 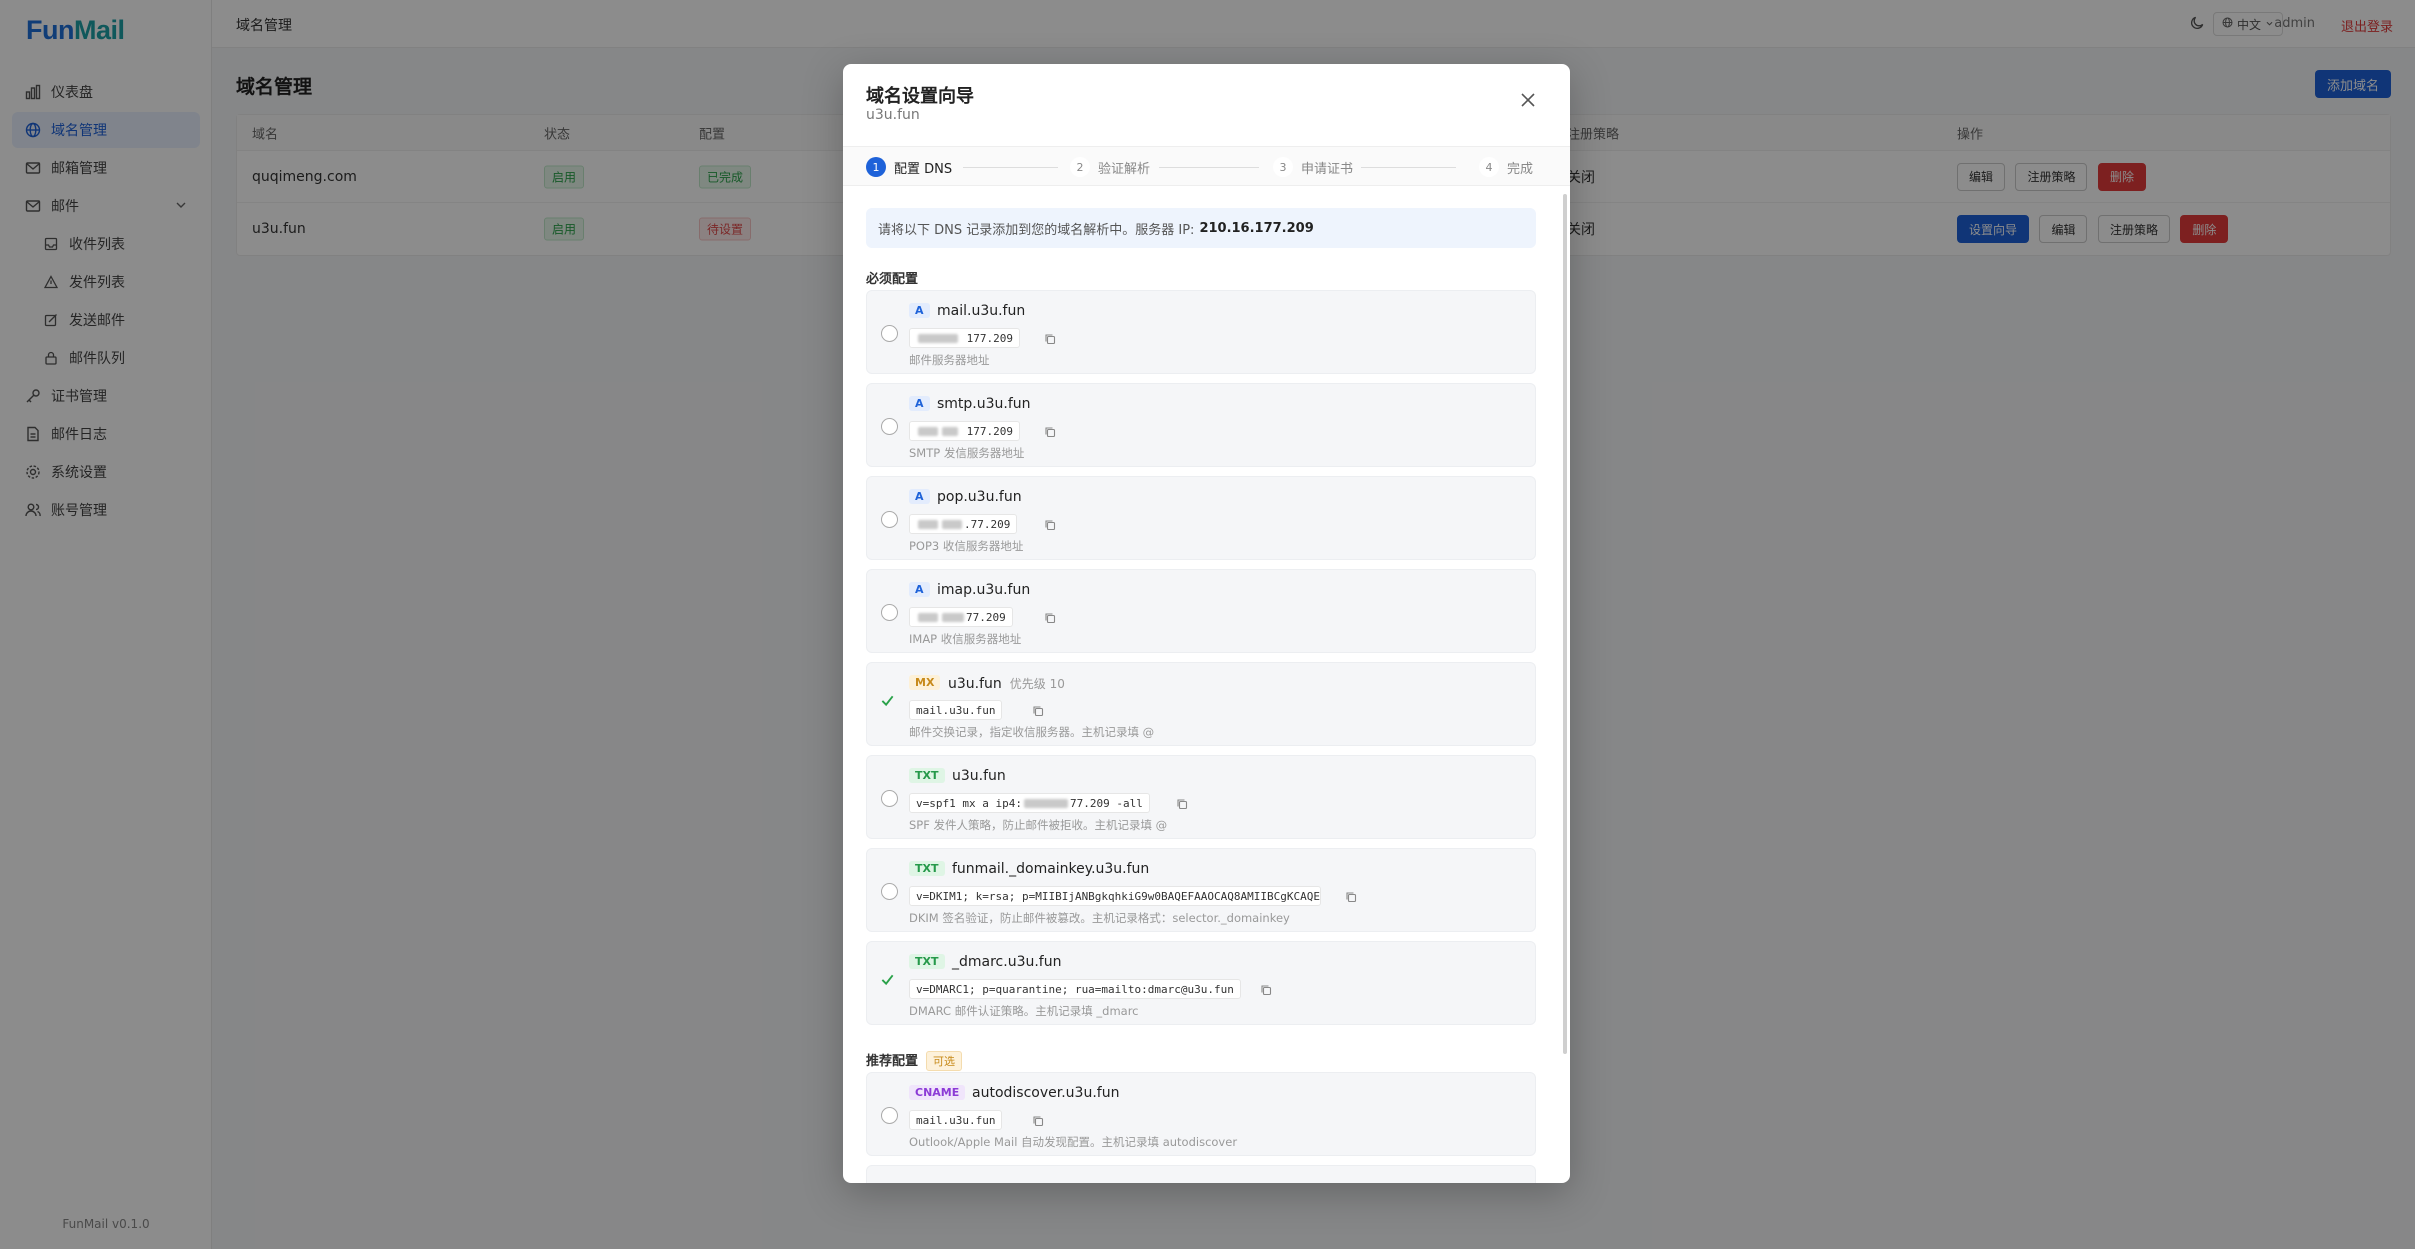 What do you see at coordinates (1032, 732) in the screenshot?
I see `record-description: 邮件交换记录，指定收信服务器。主机记录填 @` at bounding box center [1032, 732].